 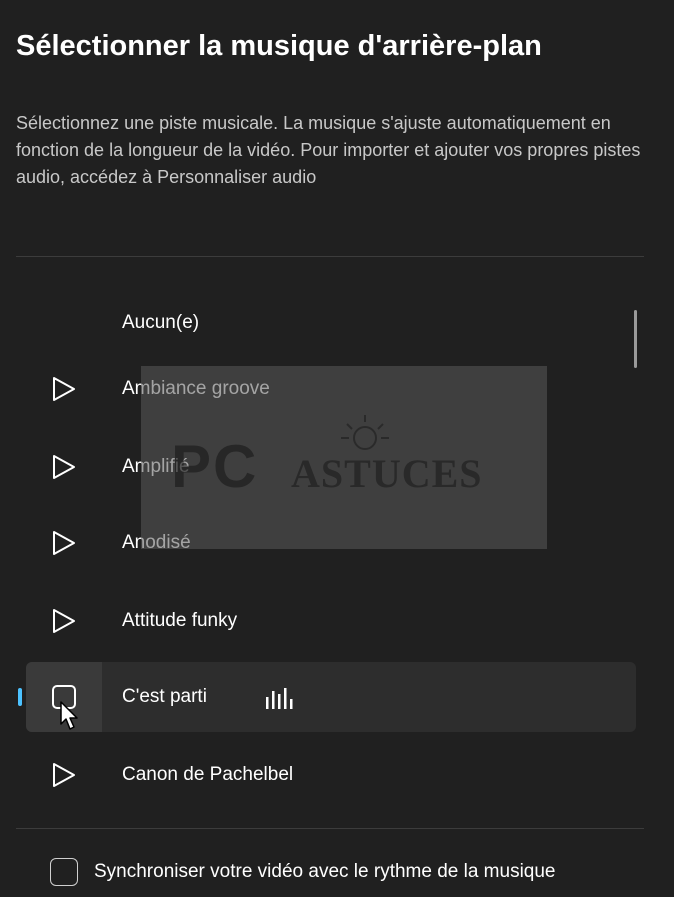 What do you see at coordinates (331, 389) in the screenshot?
I see `track-row-ambiance-groove: Ambiance groove` at bounding box center [331, 389].